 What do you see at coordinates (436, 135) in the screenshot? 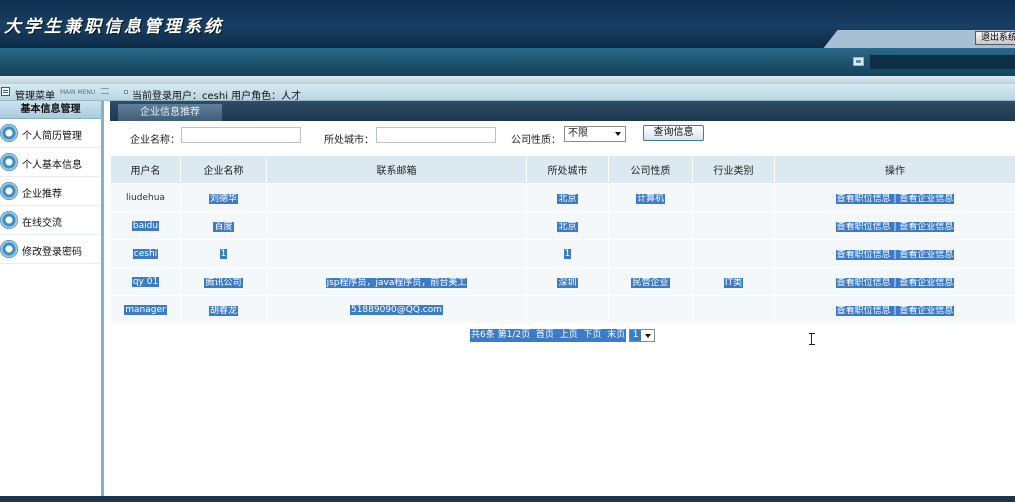
I see `city-input` at bounding box center [436, 135].